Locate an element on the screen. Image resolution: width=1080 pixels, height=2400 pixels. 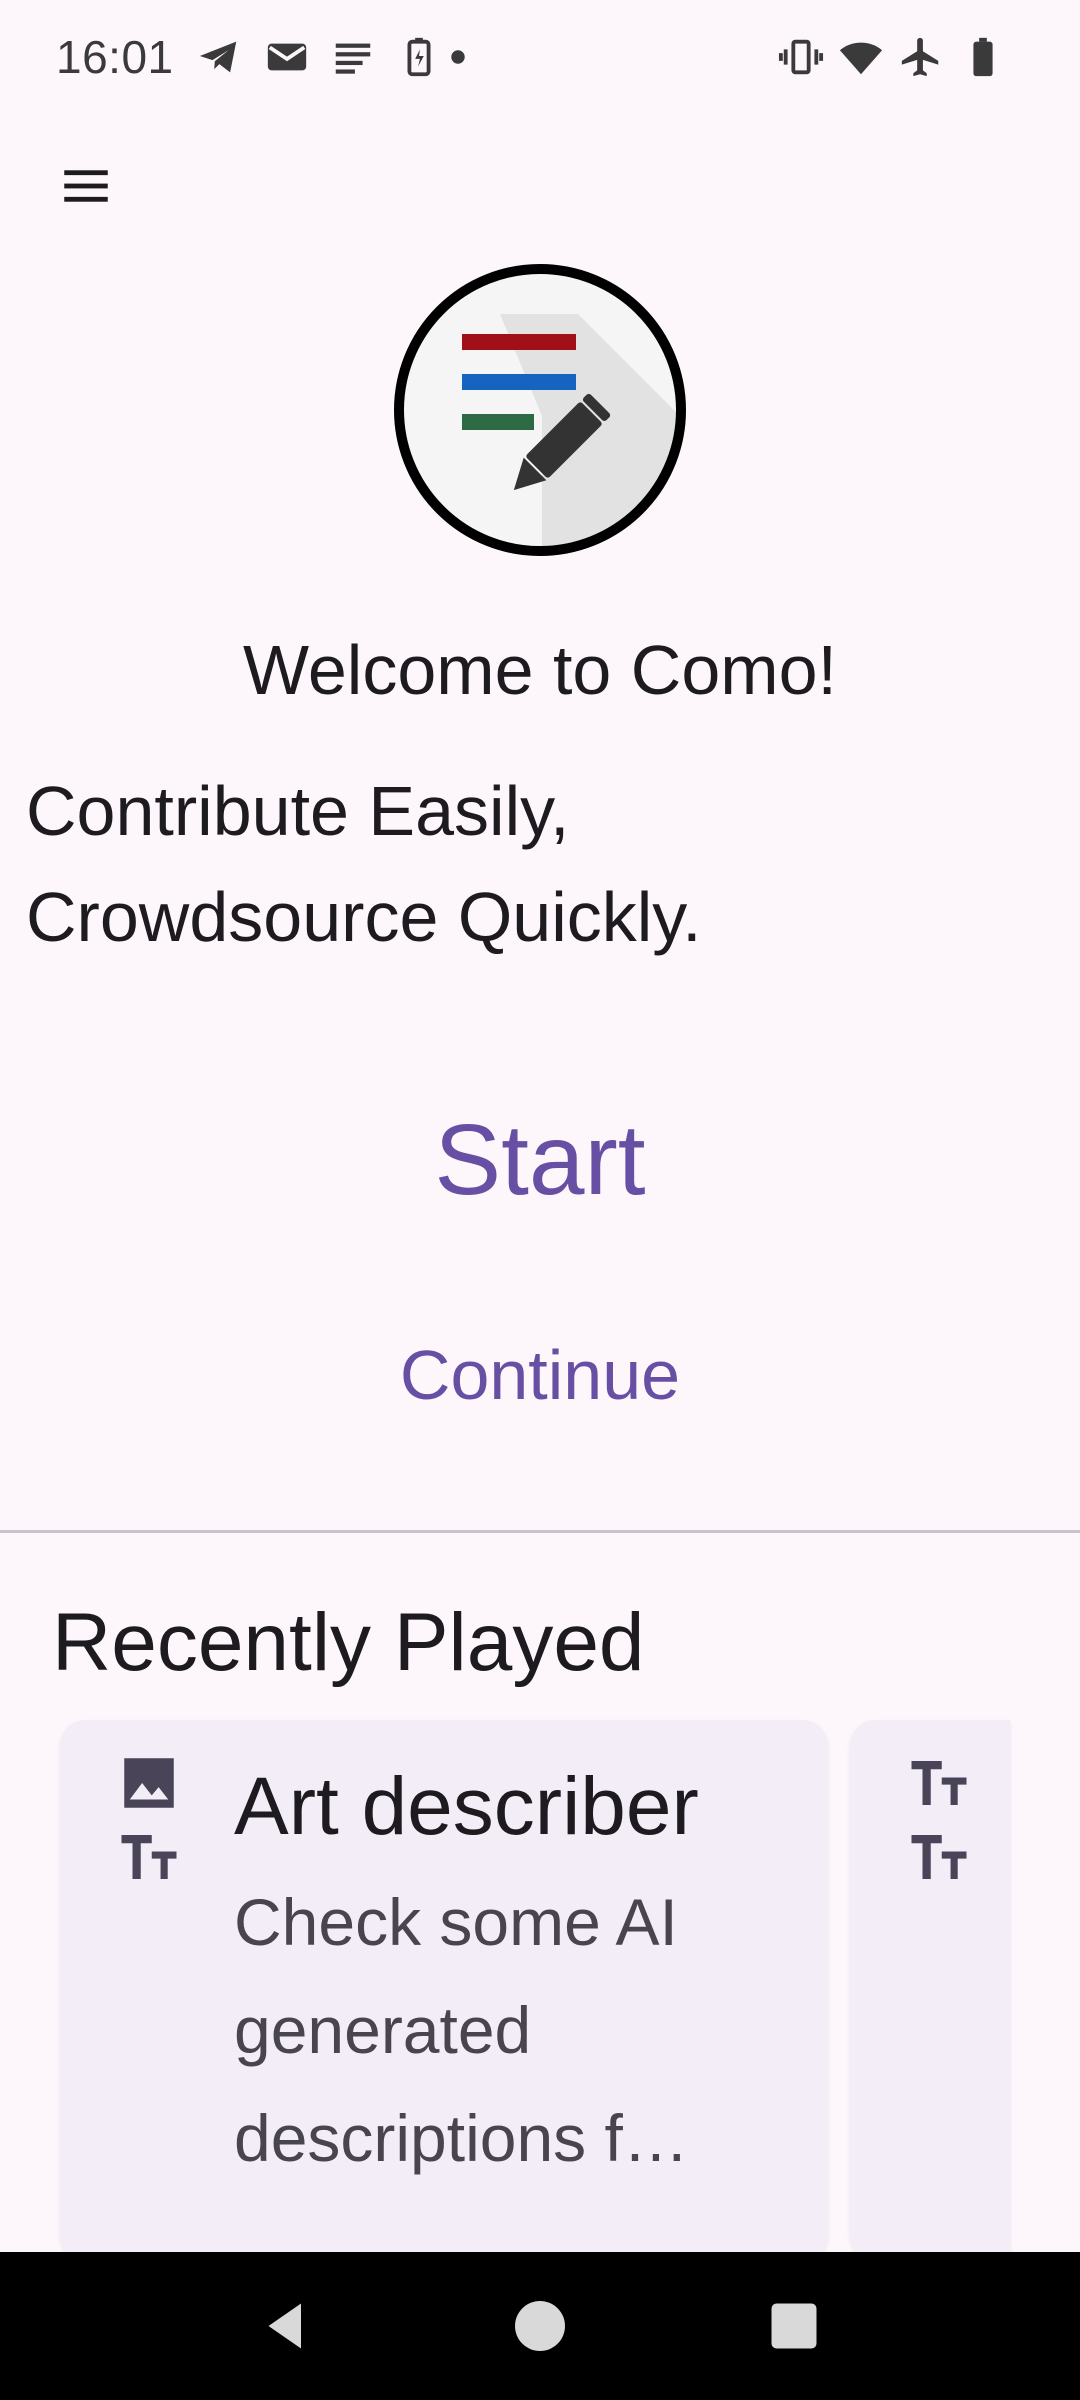
home-icon is located at coordinates (540, 2326).